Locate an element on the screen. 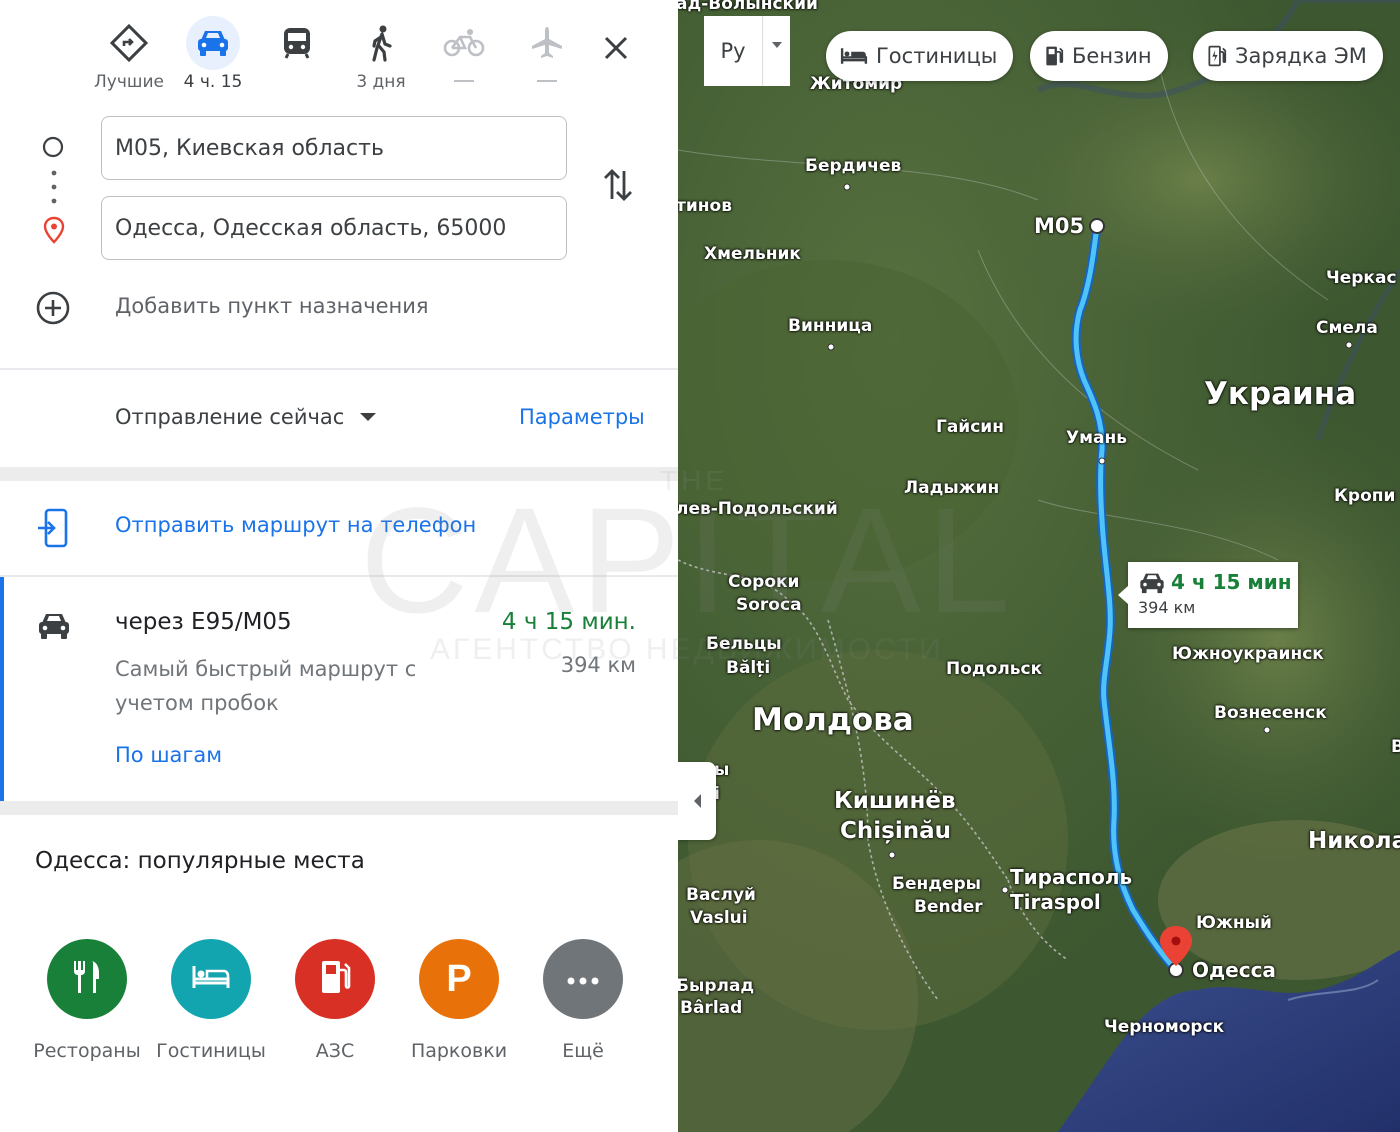 The height and width of the screenshot is (1132, 1400). map-label: Гайсин is located at coordinates (970, 427).